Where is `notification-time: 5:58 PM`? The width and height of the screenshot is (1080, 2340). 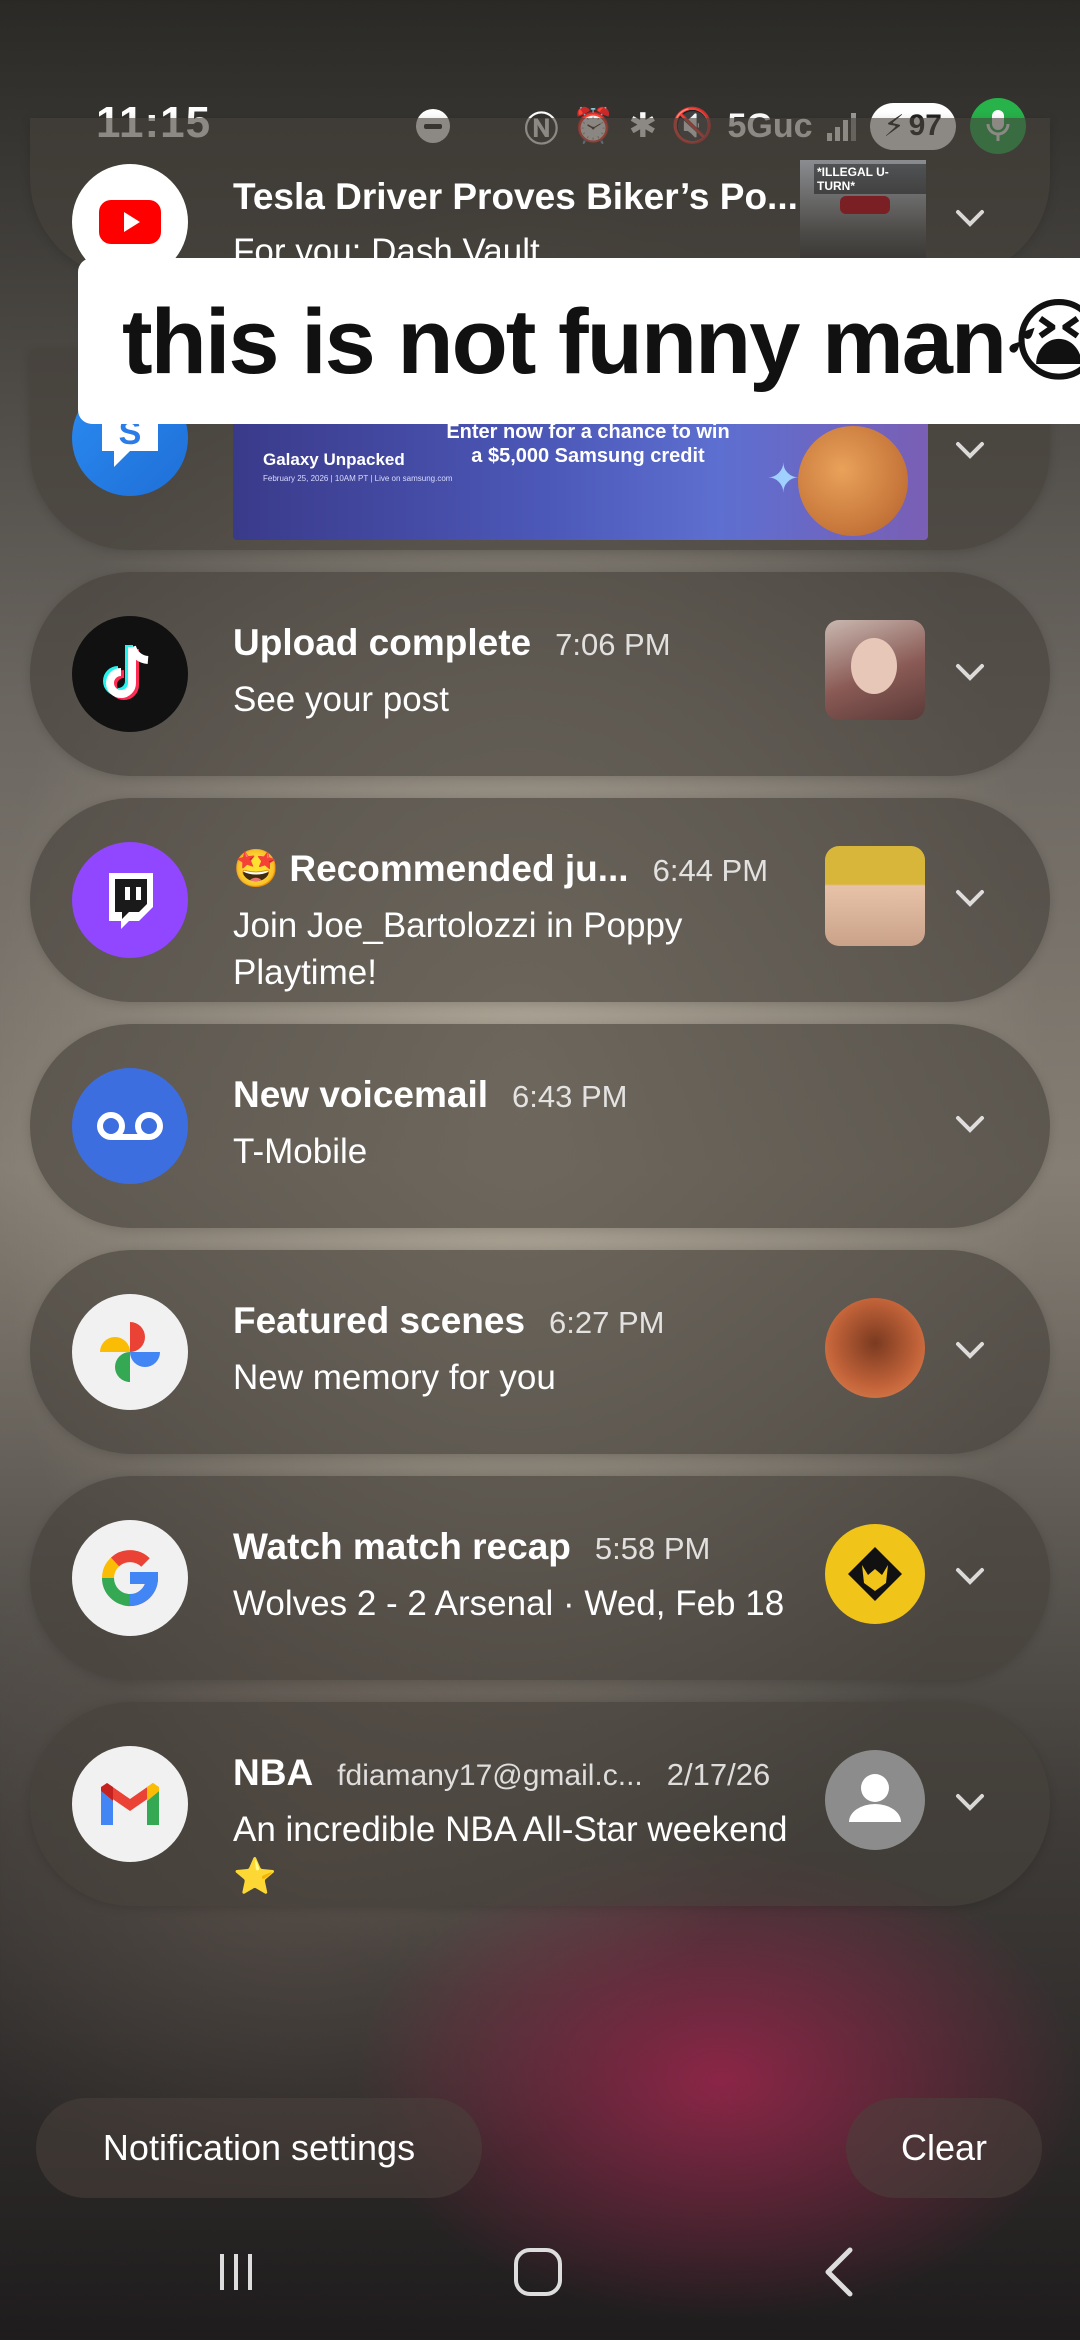
notification-time: 5:58 PM is located at coordinates (652, 1548).